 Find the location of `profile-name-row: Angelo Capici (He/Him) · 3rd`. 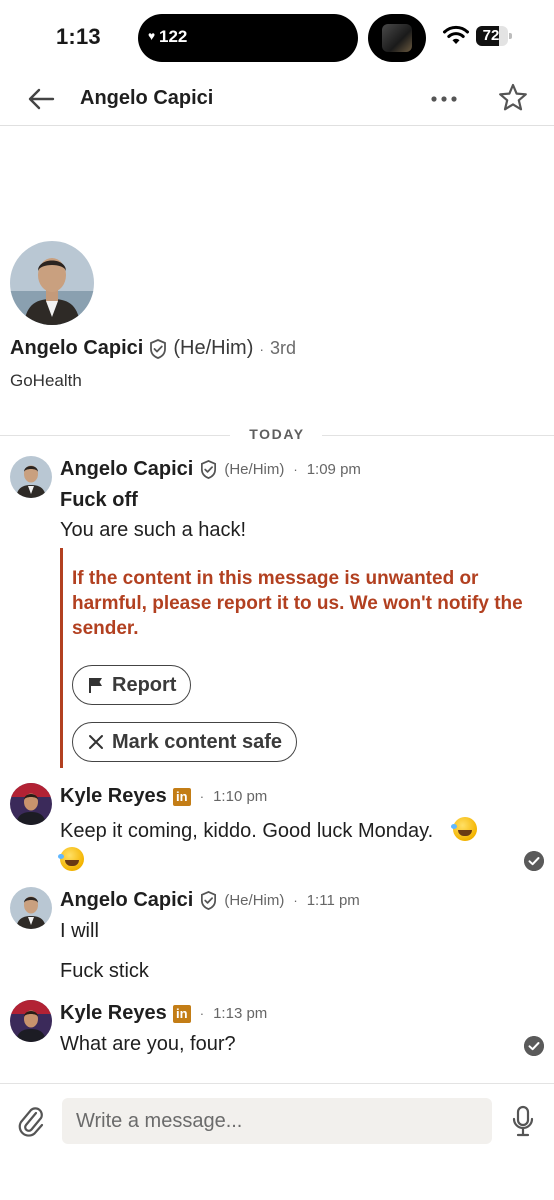

profile-name-row: Angelo Capici (He/Him) · 3rd is located at coordinates (153, 348).